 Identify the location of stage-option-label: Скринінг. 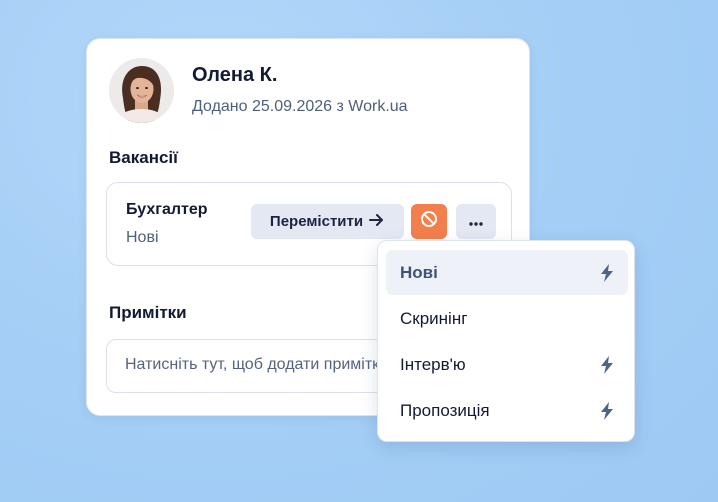
(434, 318).